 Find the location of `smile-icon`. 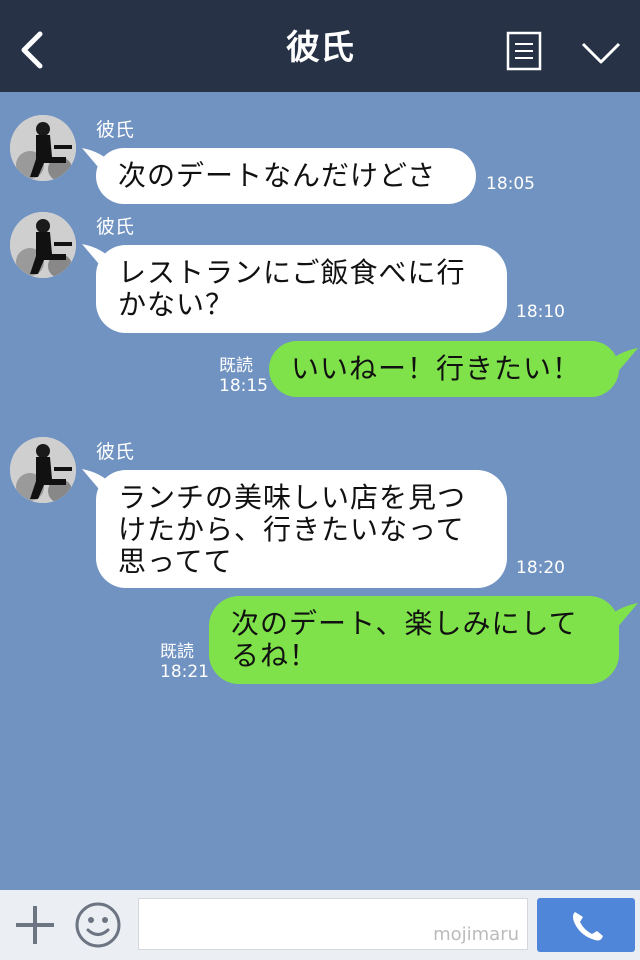

smile-icon is located at coordinates (98, 925).